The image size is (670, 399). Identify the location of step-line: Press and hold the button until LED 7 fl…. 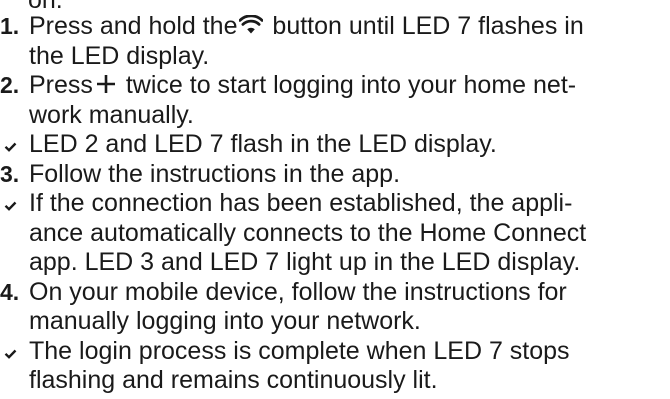
(306, 26).